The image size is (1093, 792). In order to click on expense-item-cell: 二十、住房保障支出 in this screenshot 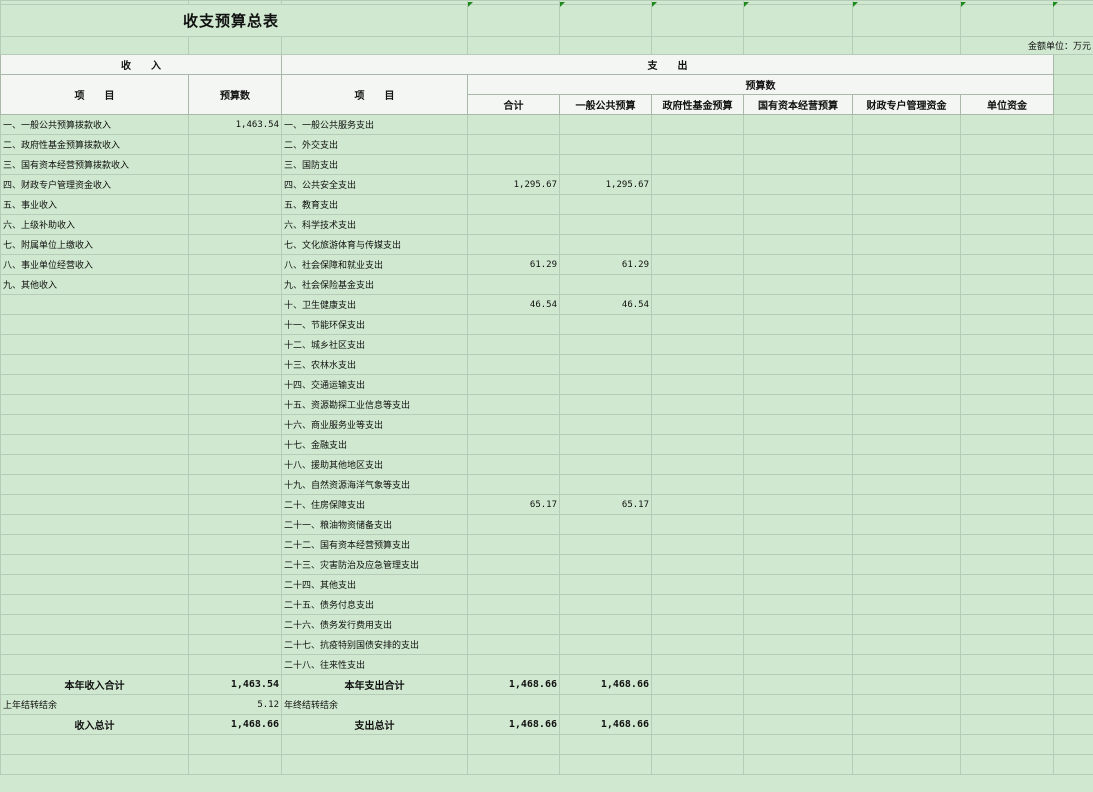, I will do `click(374, 504)`.